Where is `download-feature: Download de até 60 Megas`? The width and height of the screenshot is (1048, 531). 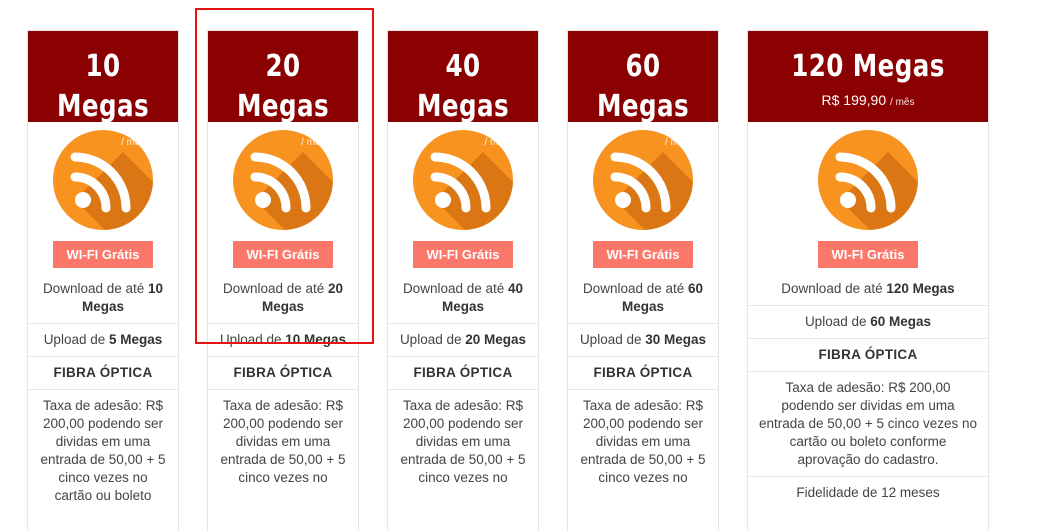 download-feature: Download de até 60 Megas is located at coordinates (643, 296).